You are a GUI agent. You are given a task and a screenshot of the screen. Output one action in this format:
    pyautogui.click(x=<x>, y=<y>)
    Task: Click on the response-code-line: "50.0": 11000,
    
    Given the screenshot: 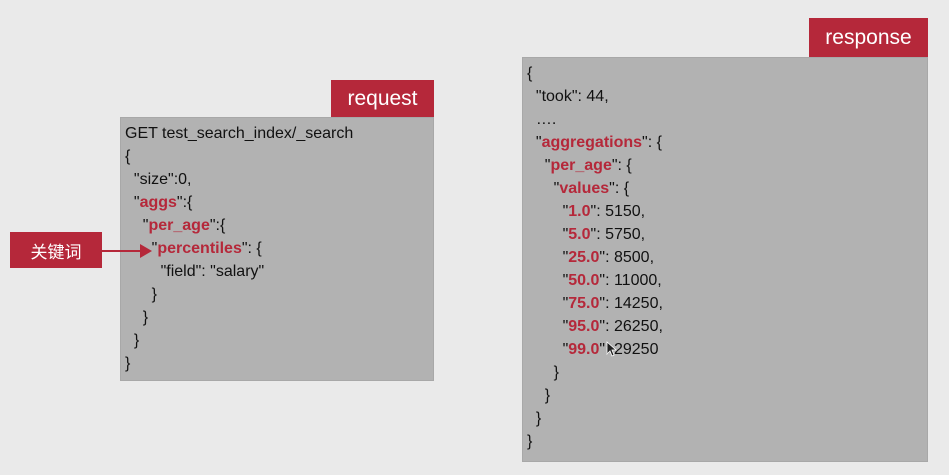 What is the action you would take?
    pyautogui.click(x=612, y=280)
    